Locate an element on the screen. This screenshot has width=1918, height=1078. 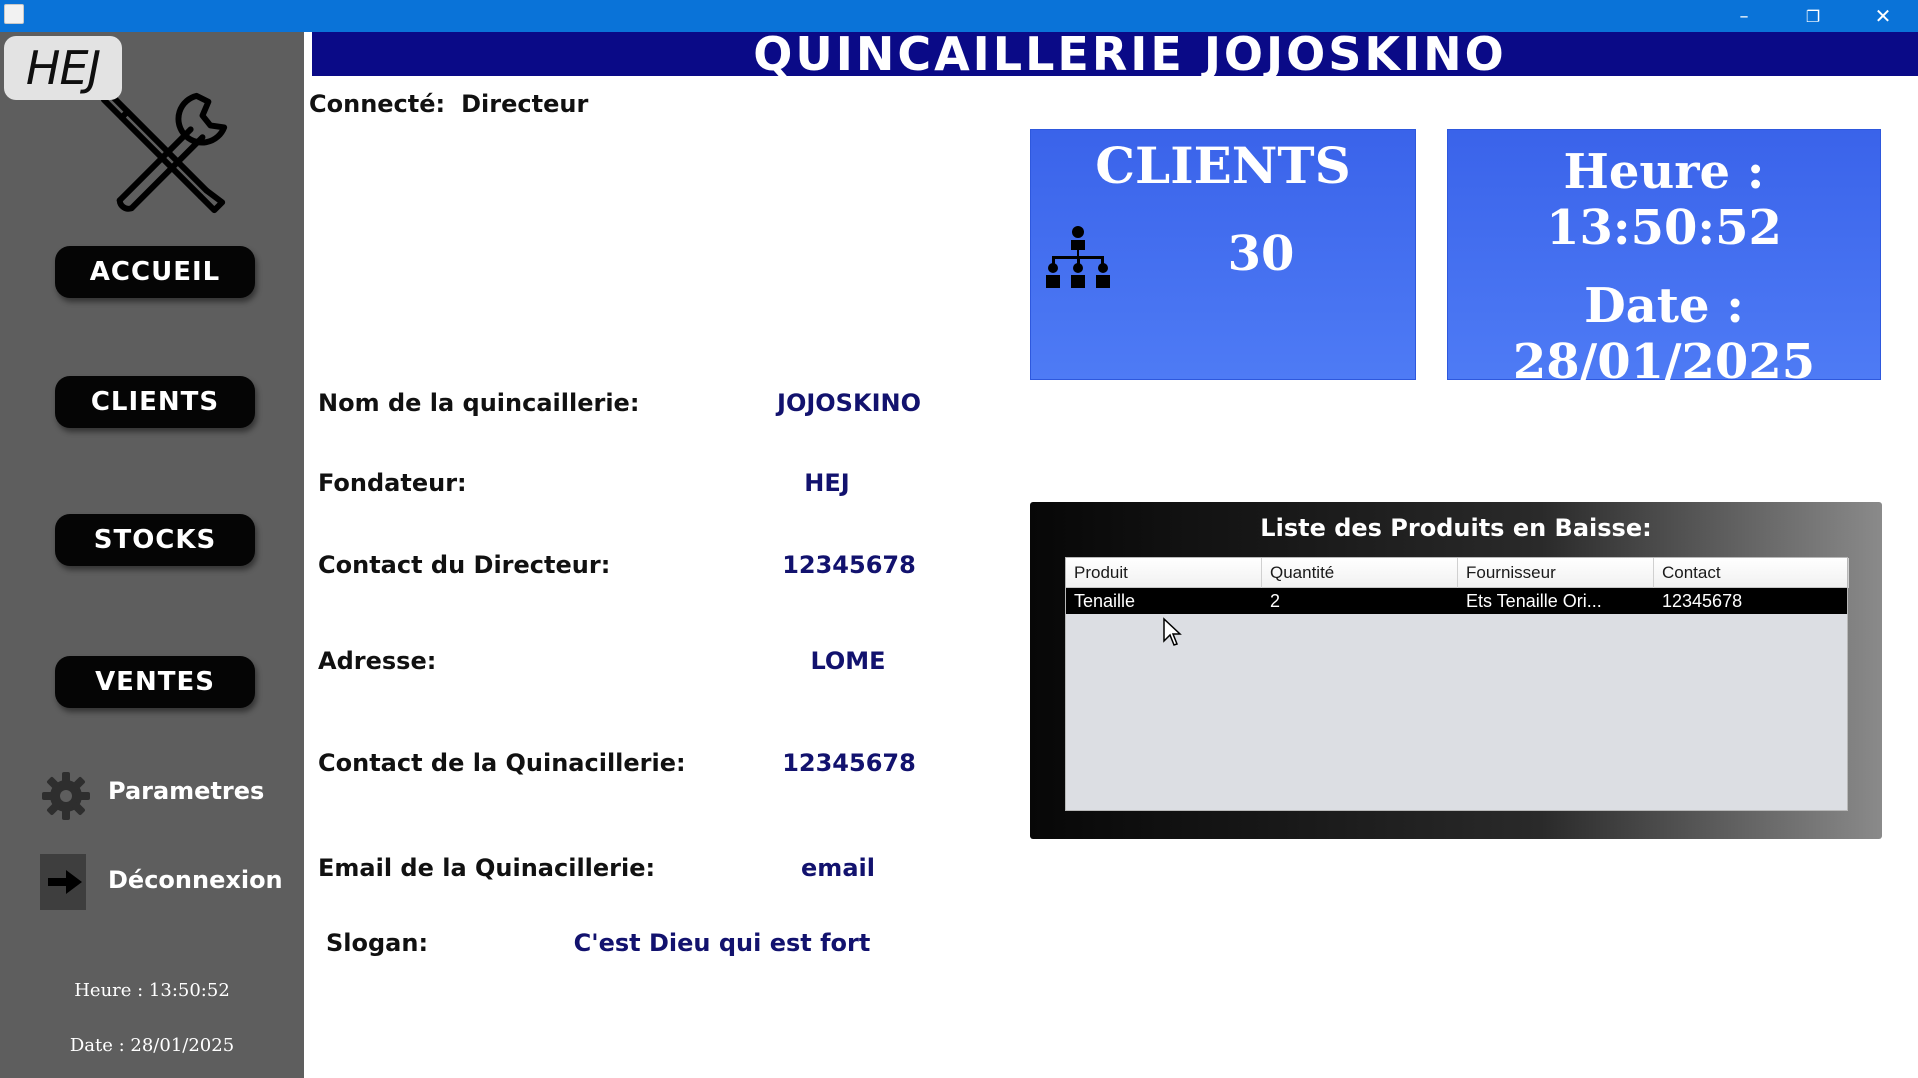
logo-badge: HEJ is located at coordinates (63, 68).